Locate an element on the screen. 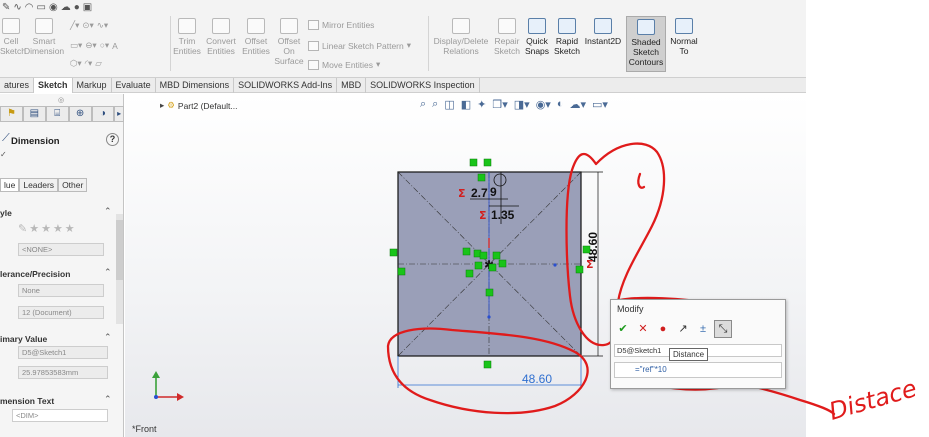  display-icon: ▭ is located at coordinates (41, 7).